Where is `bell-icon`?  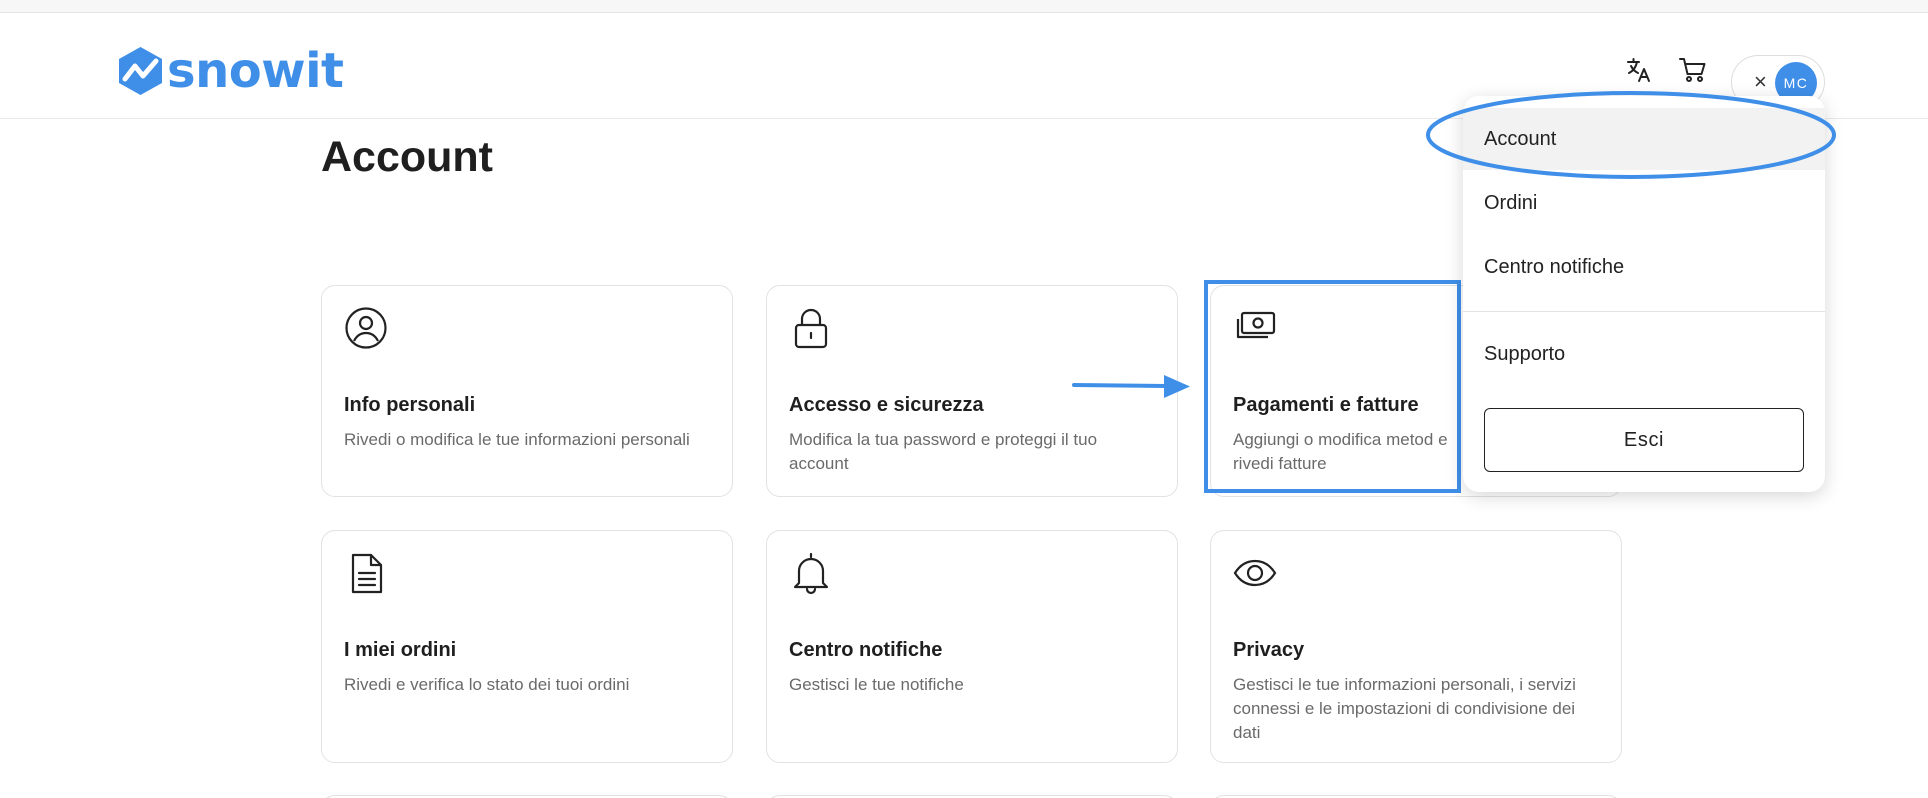
bell-icon is located at coordinates (811, 573).